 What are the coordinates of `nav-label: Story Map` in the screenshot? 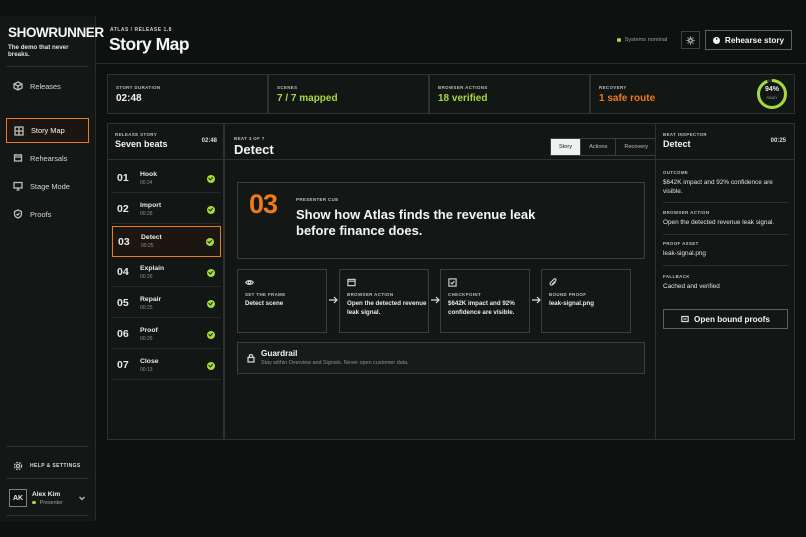 It's located at (48, 130).